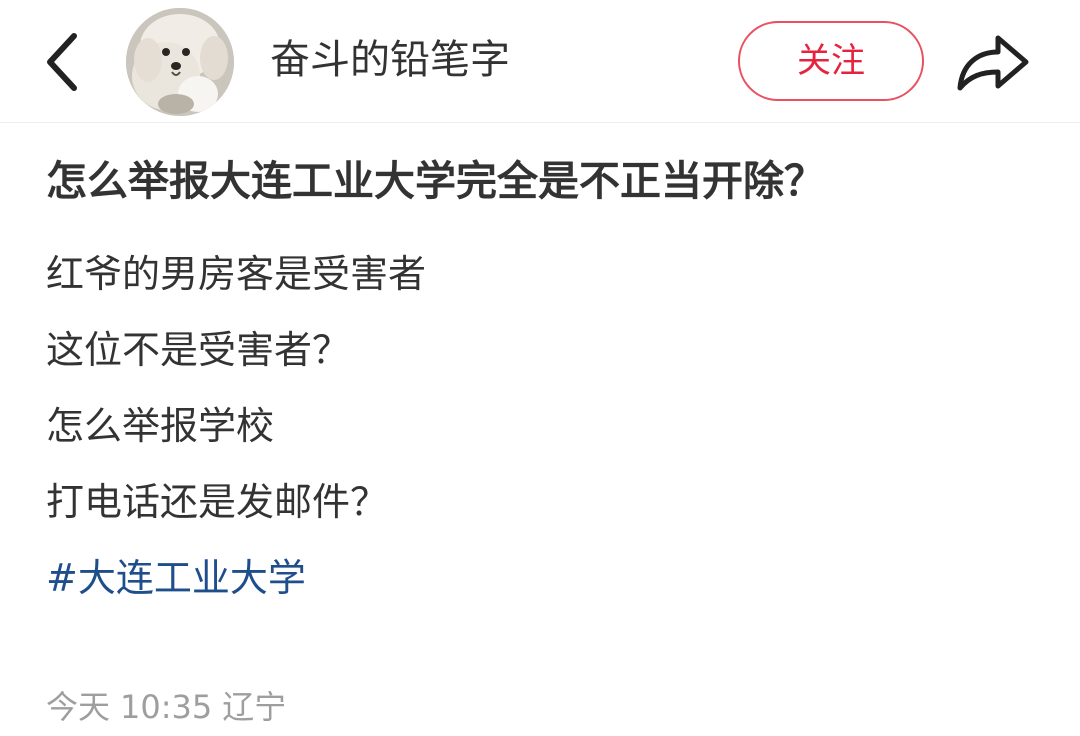 The width and height of the screenshot is (1080, 736). What do you see at coordinates (831, 61) in the screenshot?
I see `follow-button: 关注` at bounding box center [831, 61].